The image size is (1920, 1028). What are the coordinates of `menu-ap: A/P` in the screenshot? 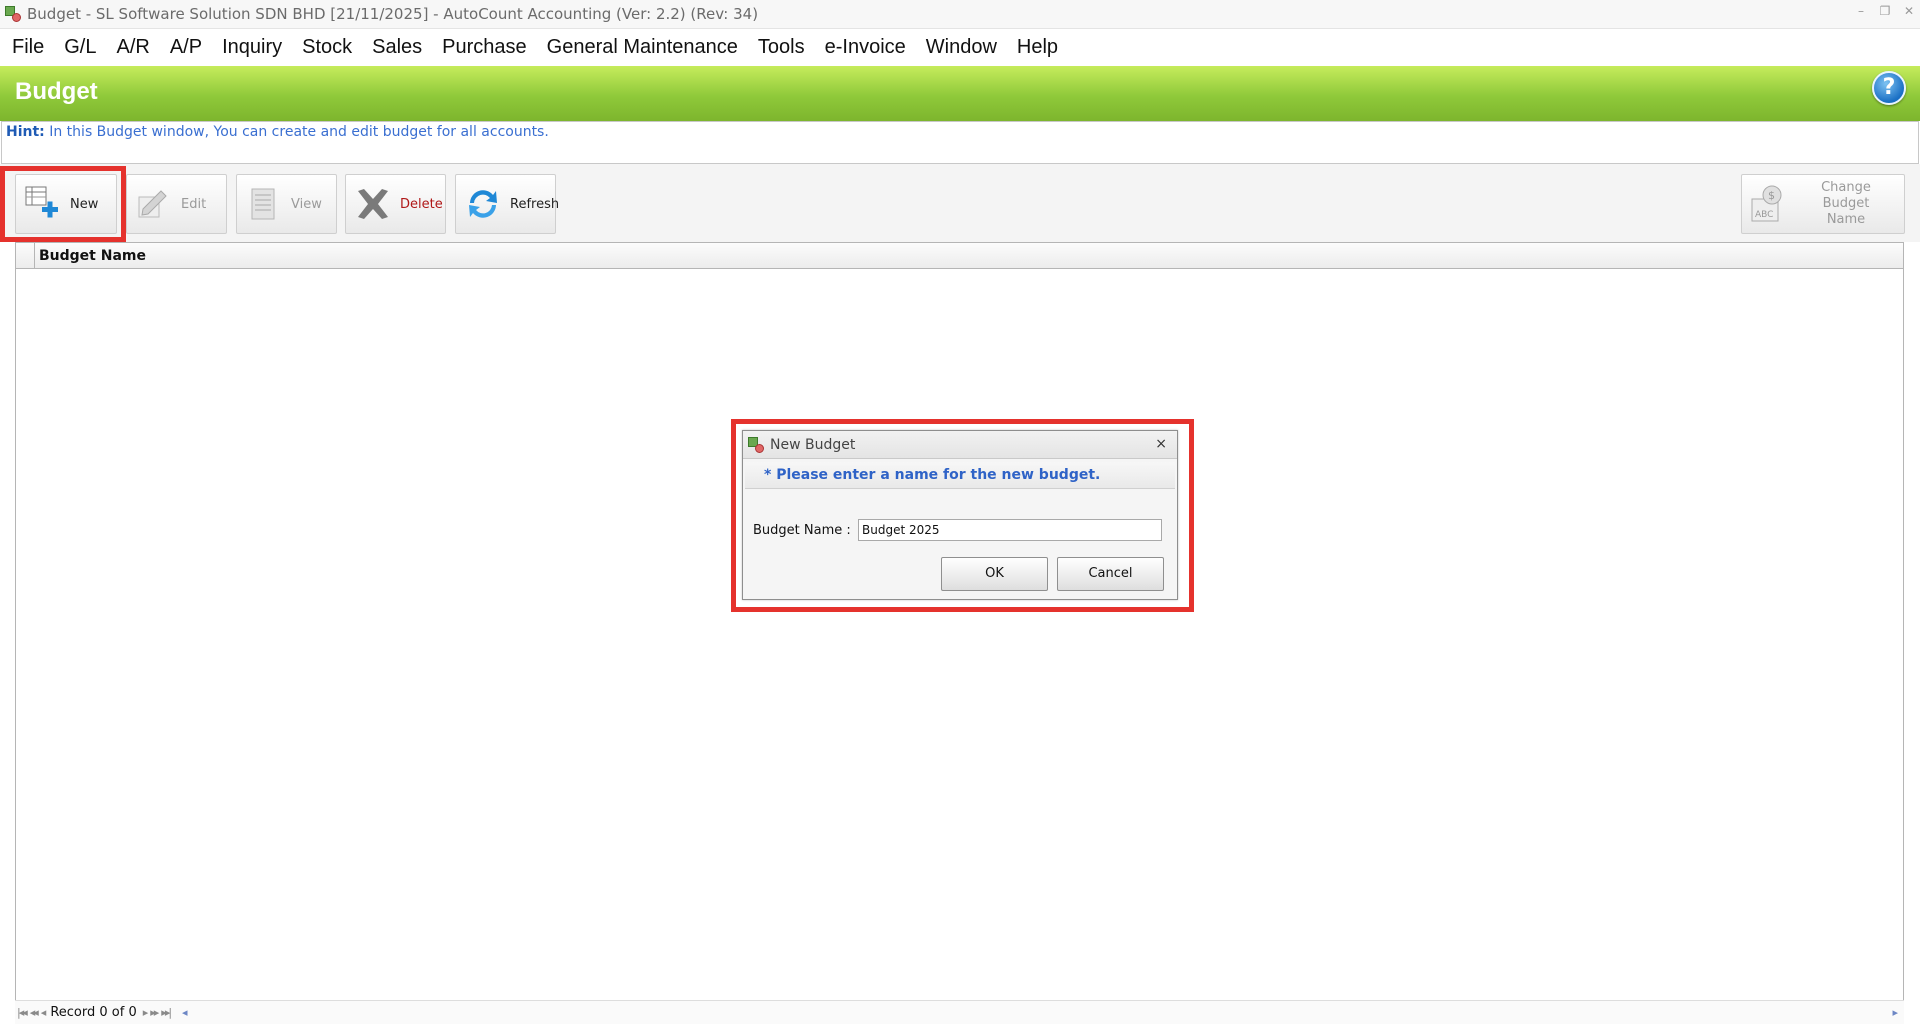 It's located at (186, 47).